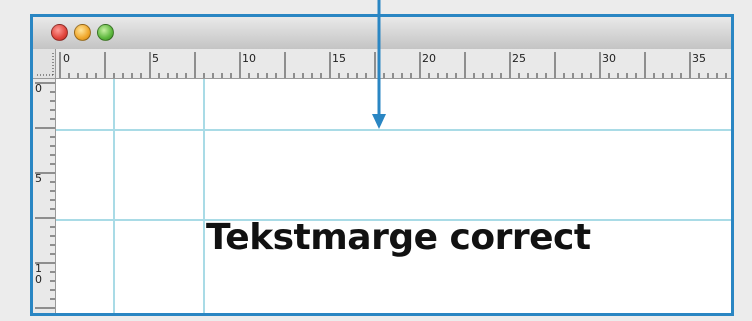 The image size is (752, 321). I want to click on title-bar, so click(382, 33).